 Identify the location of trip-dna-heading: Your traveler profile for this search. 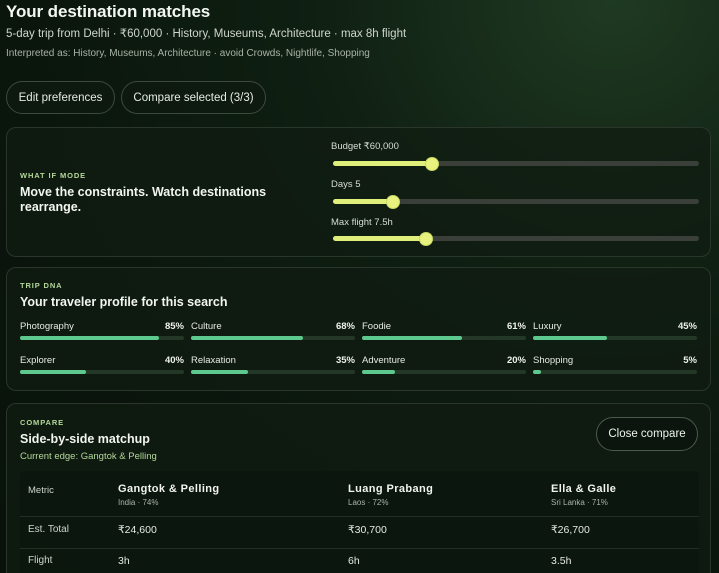
(124, 302).